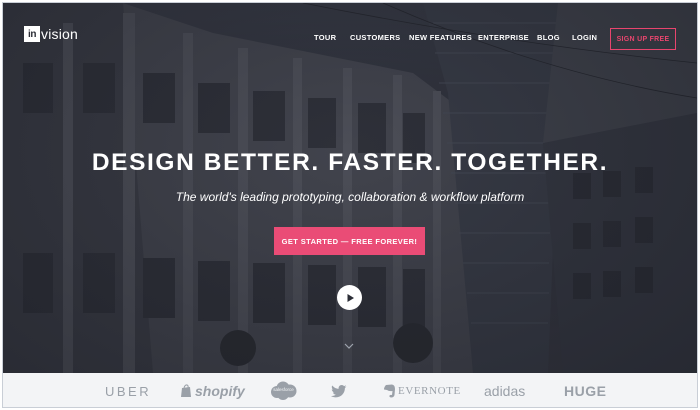 The image size is (700, 410). What do you see at coordinates (429, 391) in the screenshot?
I see `evernote-wordmark: EVERNOTE` at bounding box center [429, 391].